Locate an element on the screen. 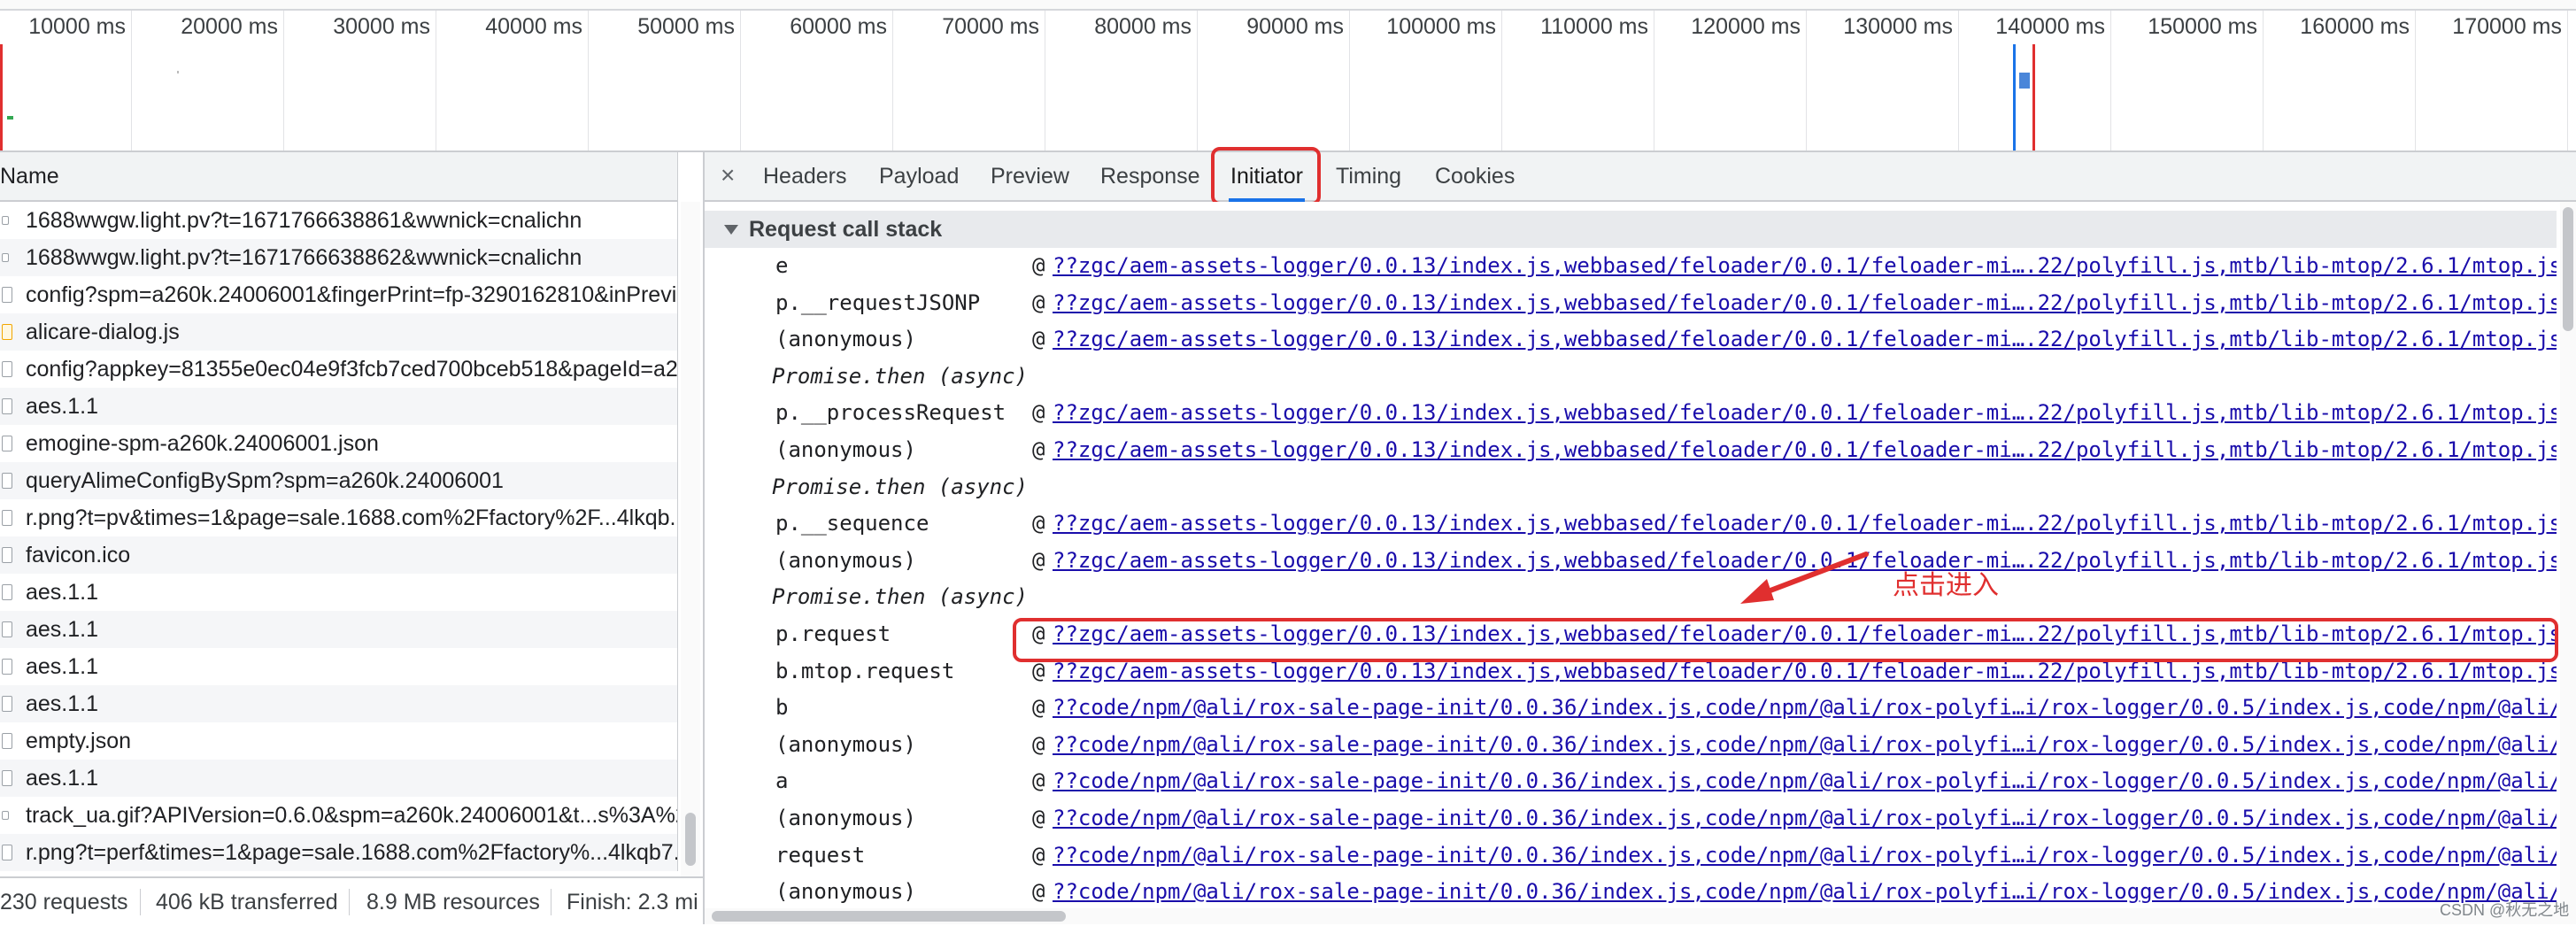  tab-cookies: Cookies is located at coordinates (1475, 176).